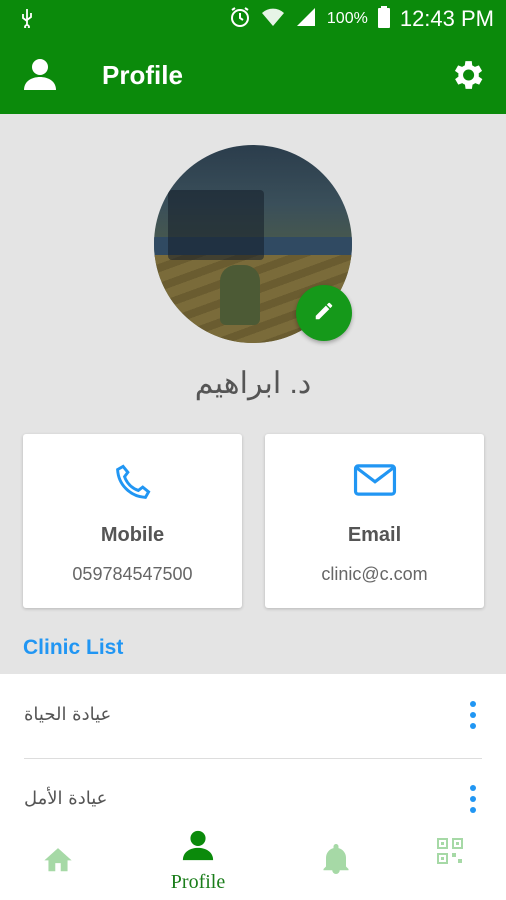 This screenshot has width=506, height=900. Describe the element at coordinates (198, 882) in the screenshot. I see `nav-profile-label: Profile` at that location.